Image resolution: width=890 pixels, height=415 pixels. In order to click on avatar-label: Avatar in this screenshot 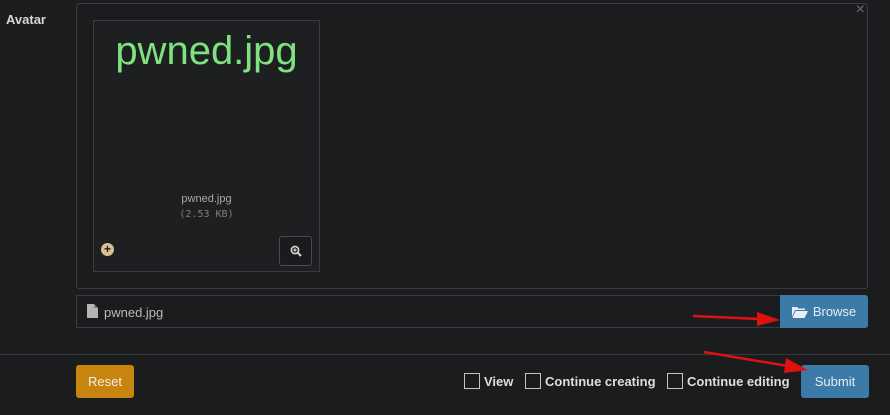, I will do `click(26, 19)`.